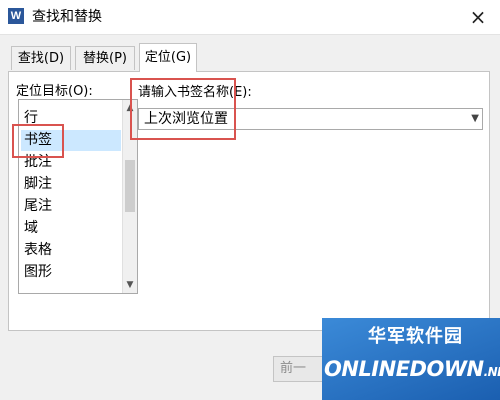  Describe the element at coordinates (475, 119) in the screenshot. I see `chevron-down-icon: ▼` at that location.